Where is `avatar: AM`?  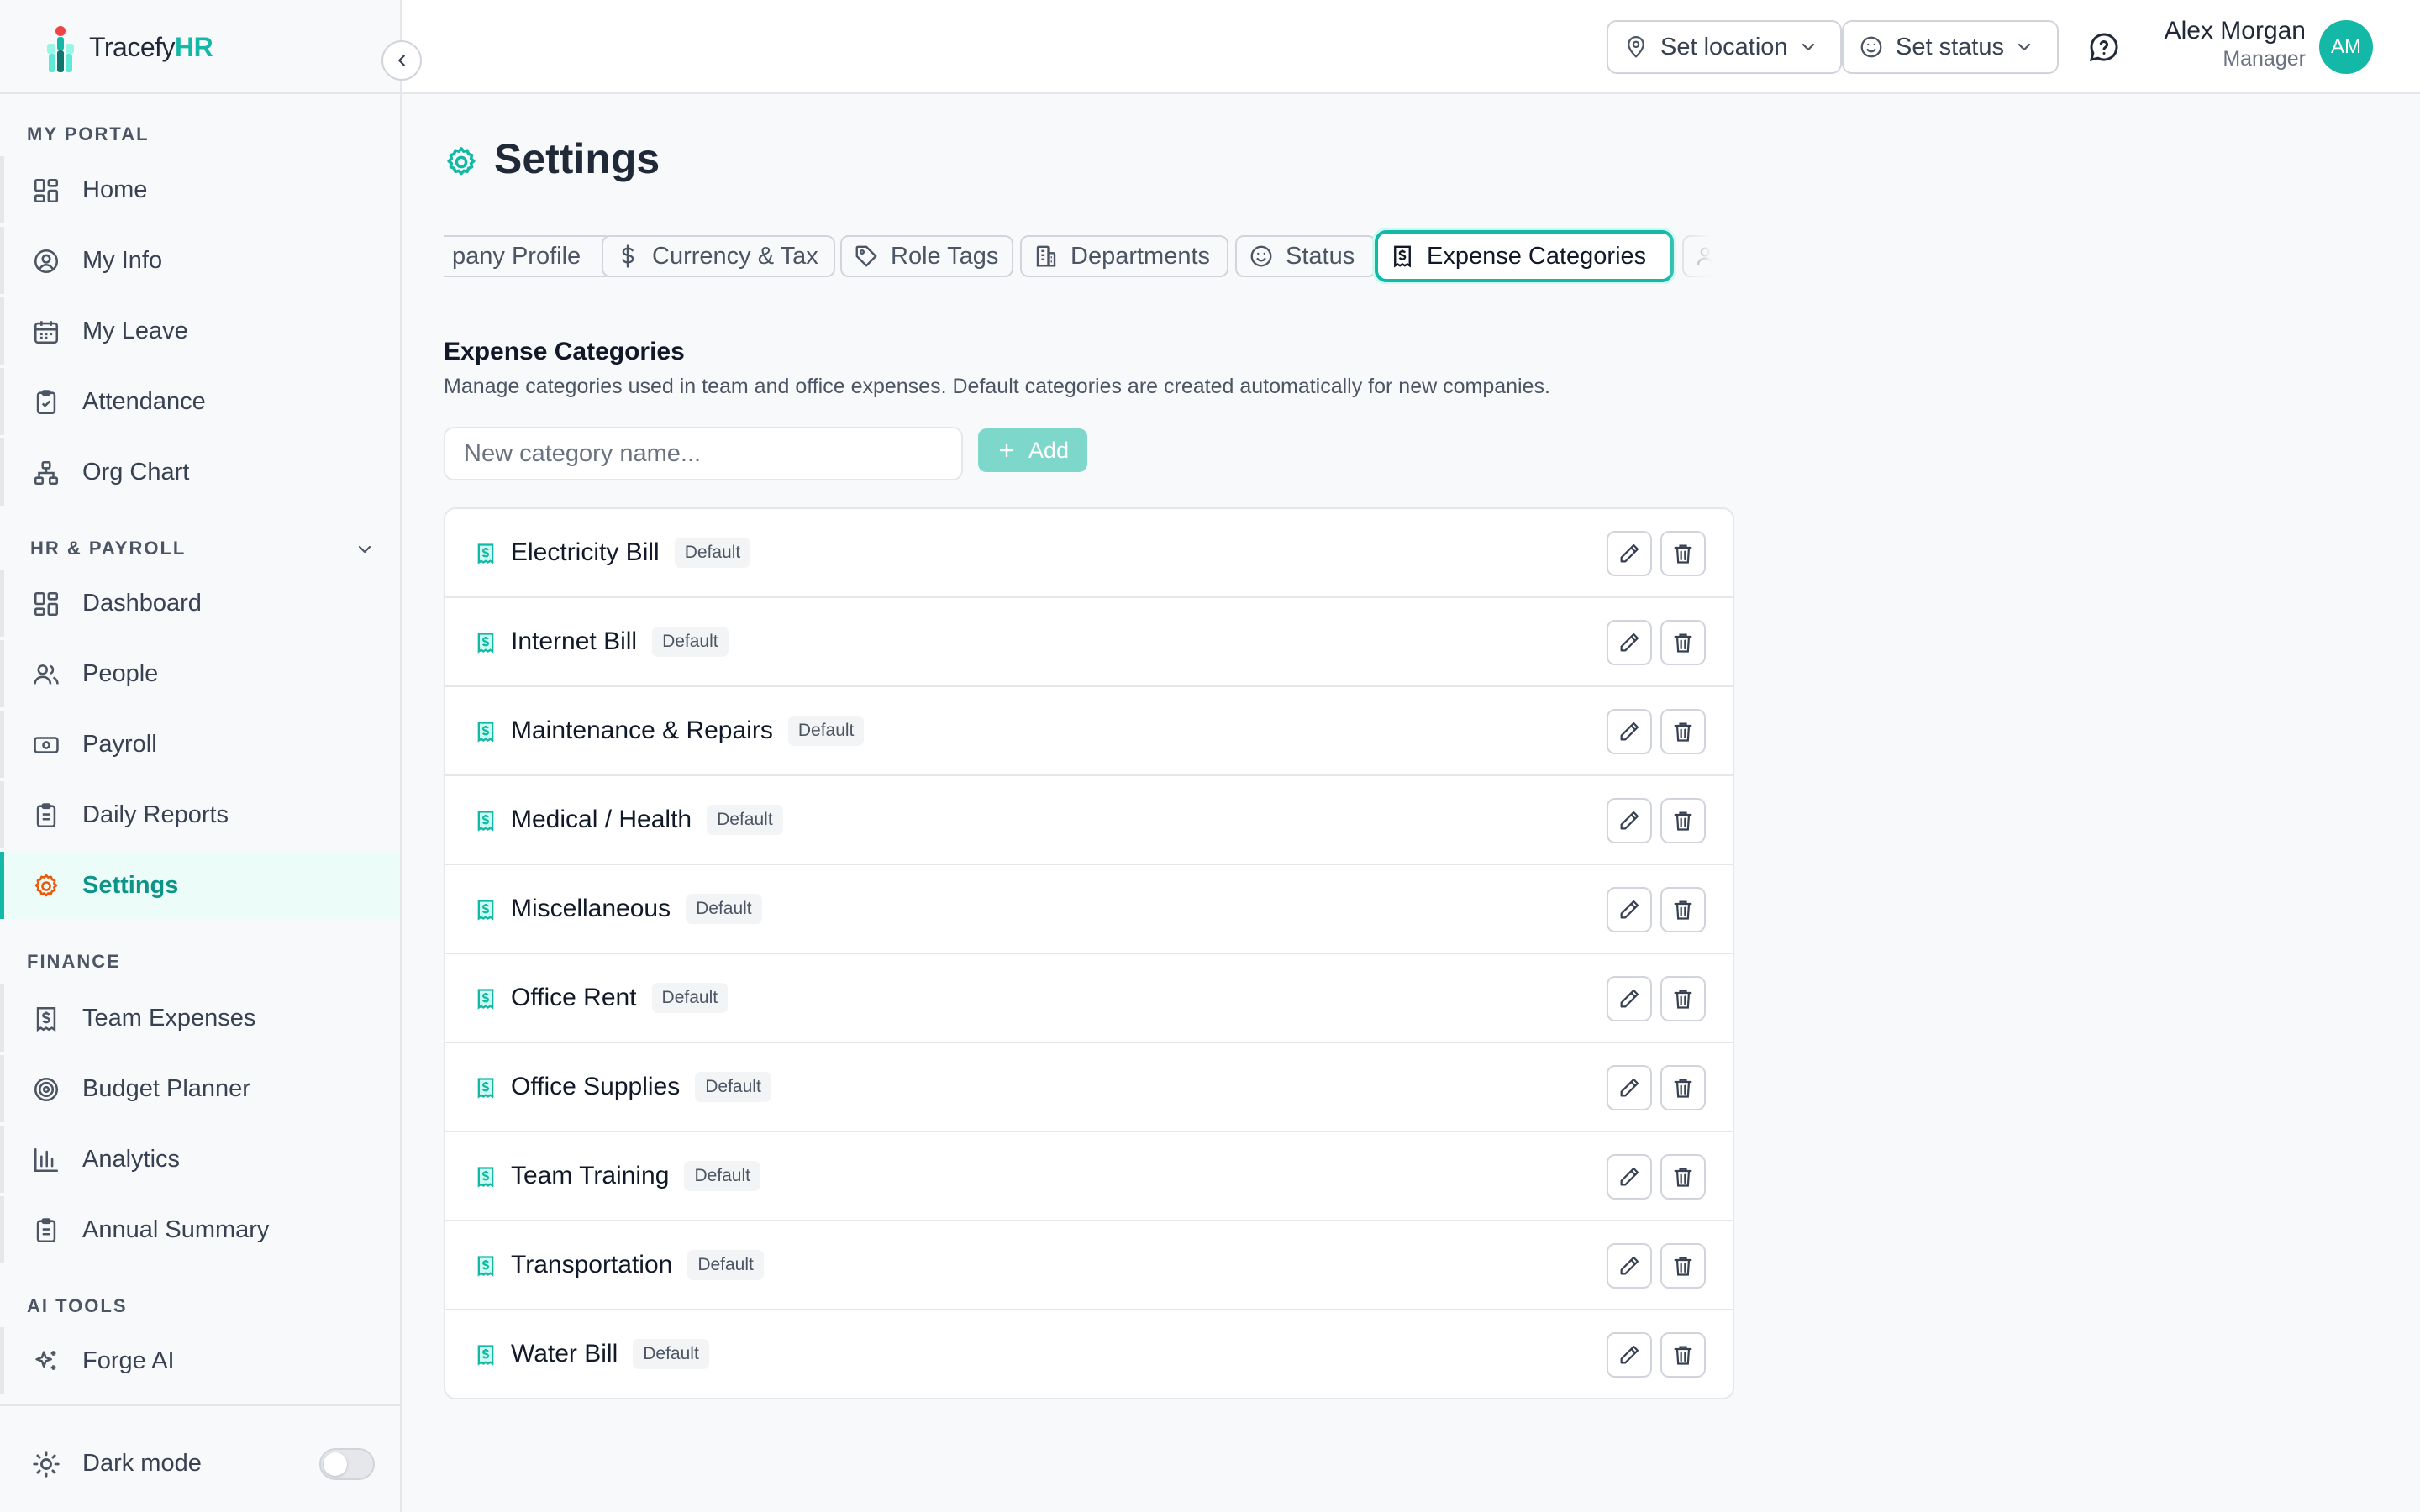 avatar: AM is located at coordinates (2346, 47).